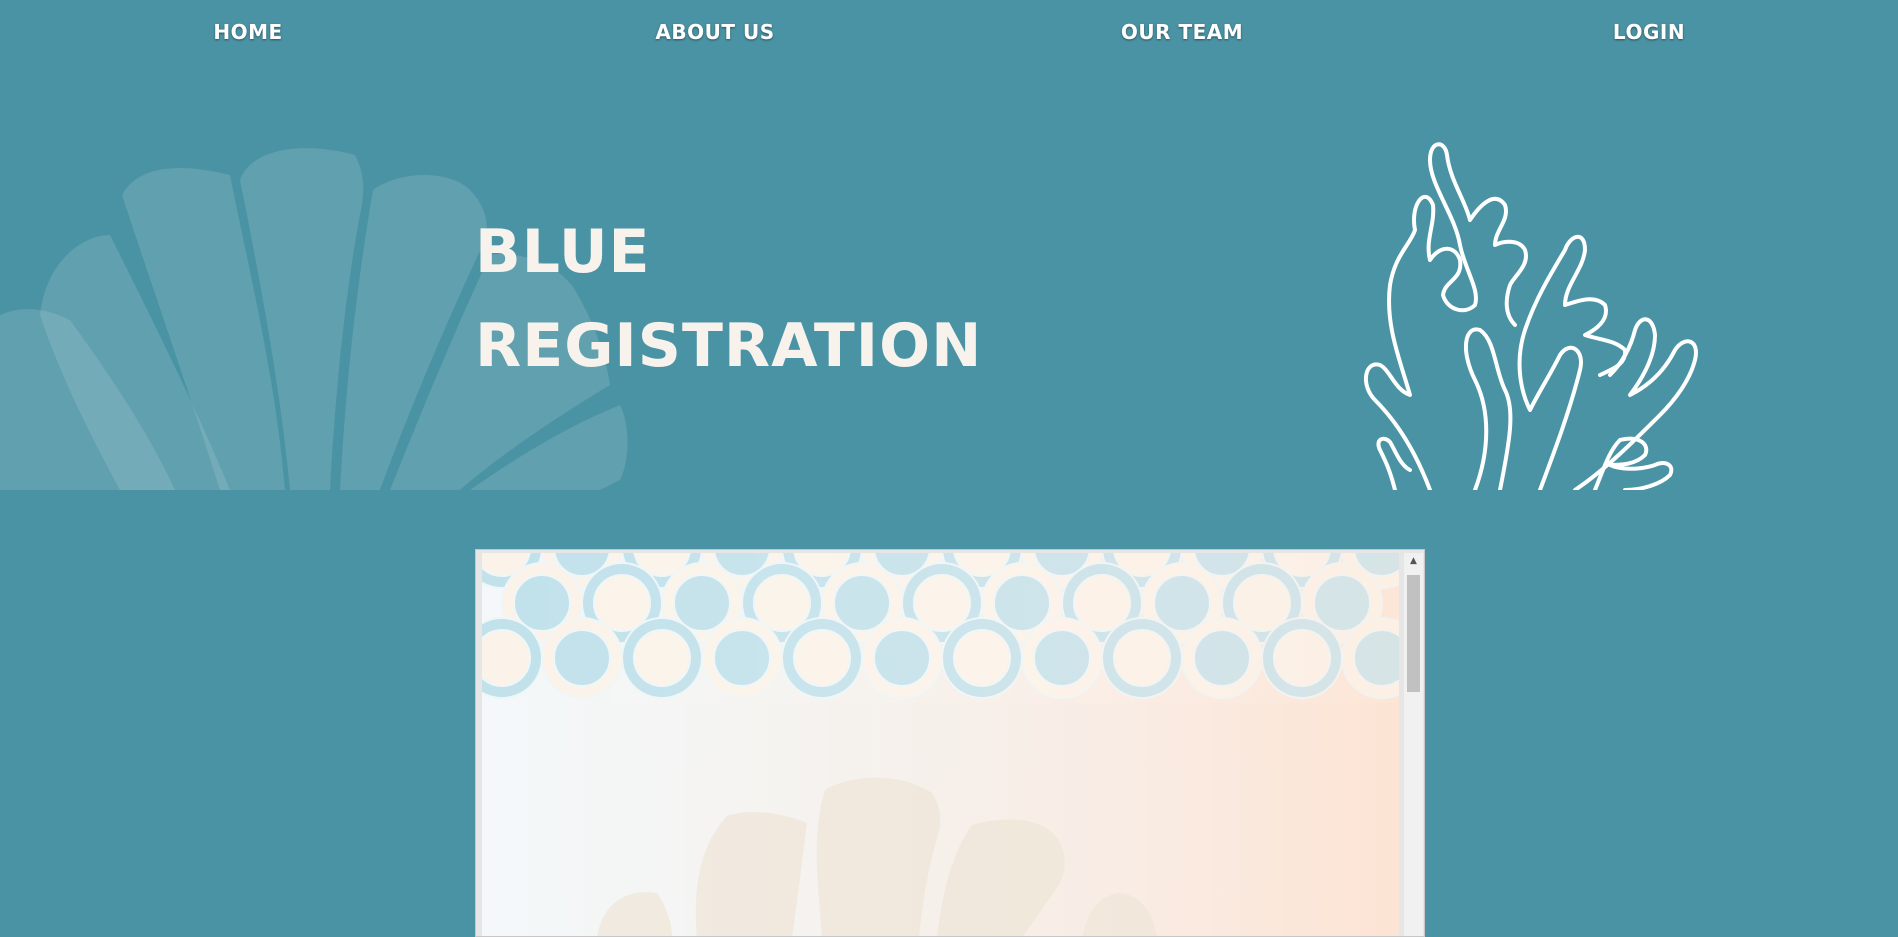  What do you see at coordinates (247, 32) in the screenshot?
I see `nav-home-link: HOME` at bounding box center [247, 32].